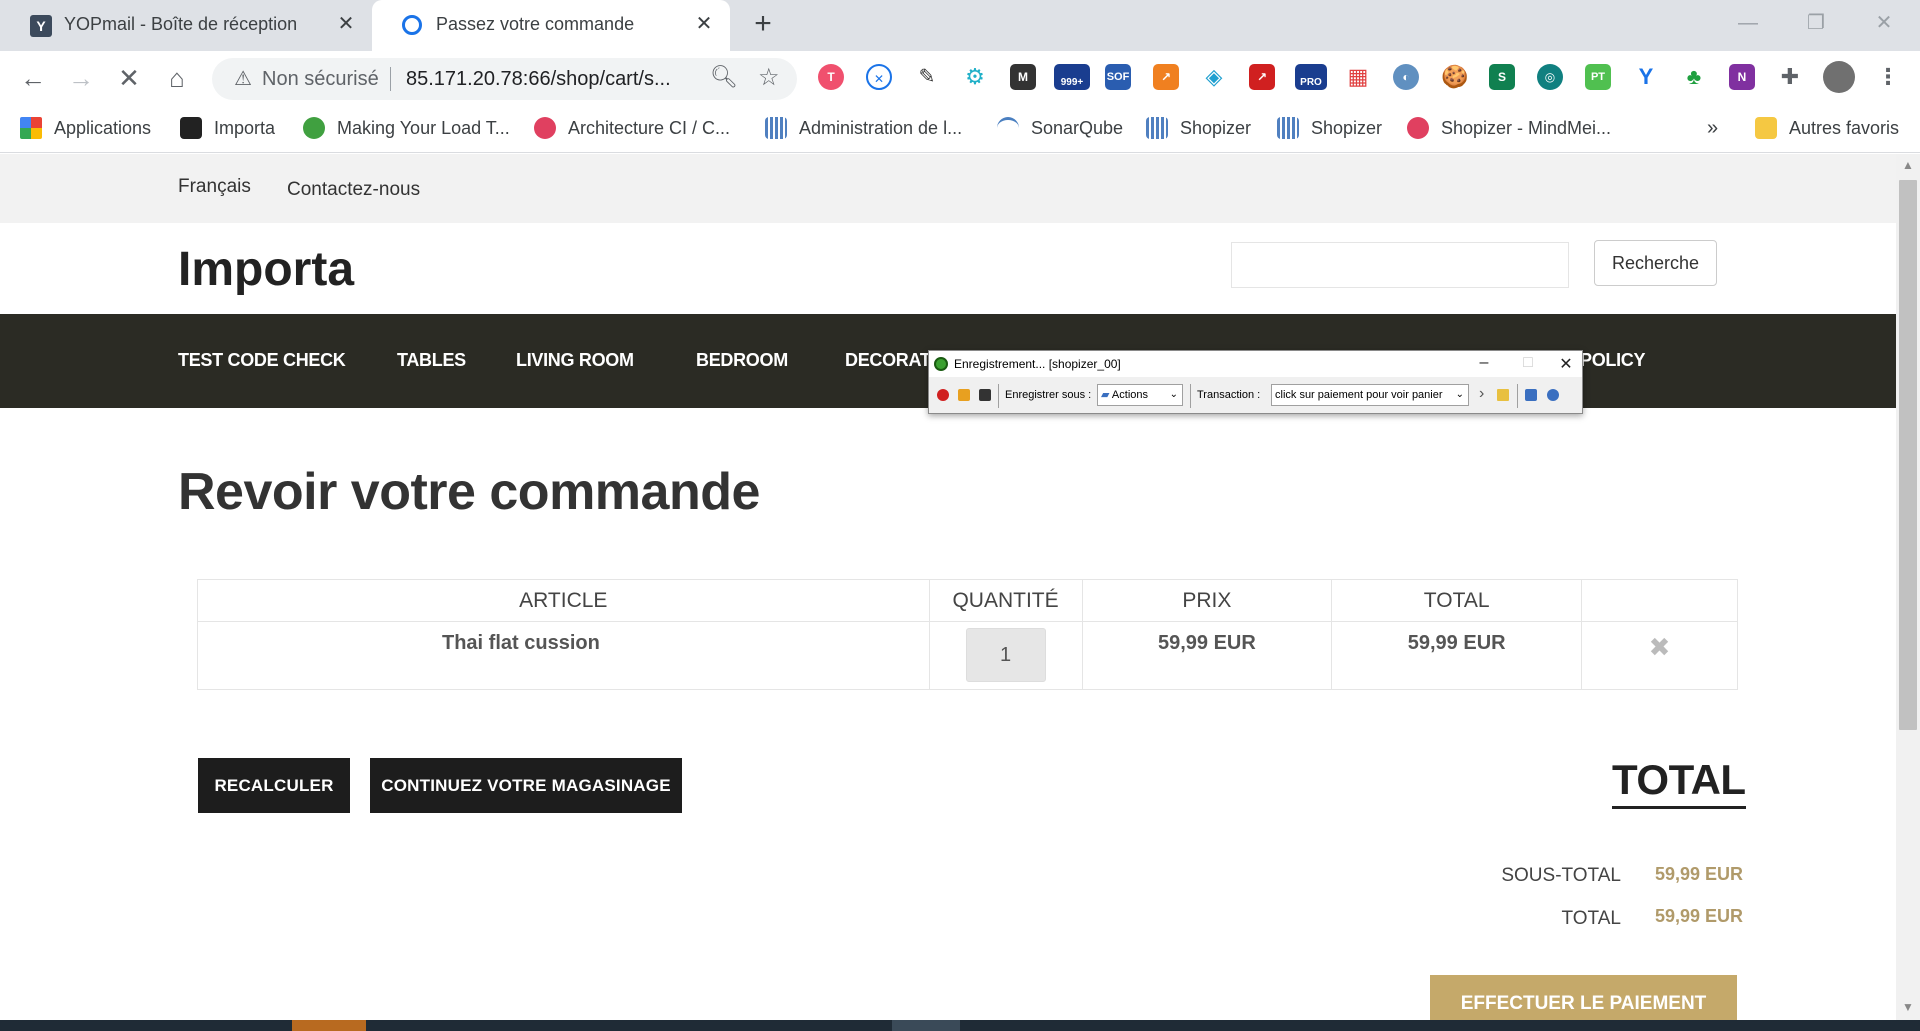  Describe the element at coordinates (262, 360) in the screenshot. I see `nav-test-code-check: TEST CODE CHECK` at that location.